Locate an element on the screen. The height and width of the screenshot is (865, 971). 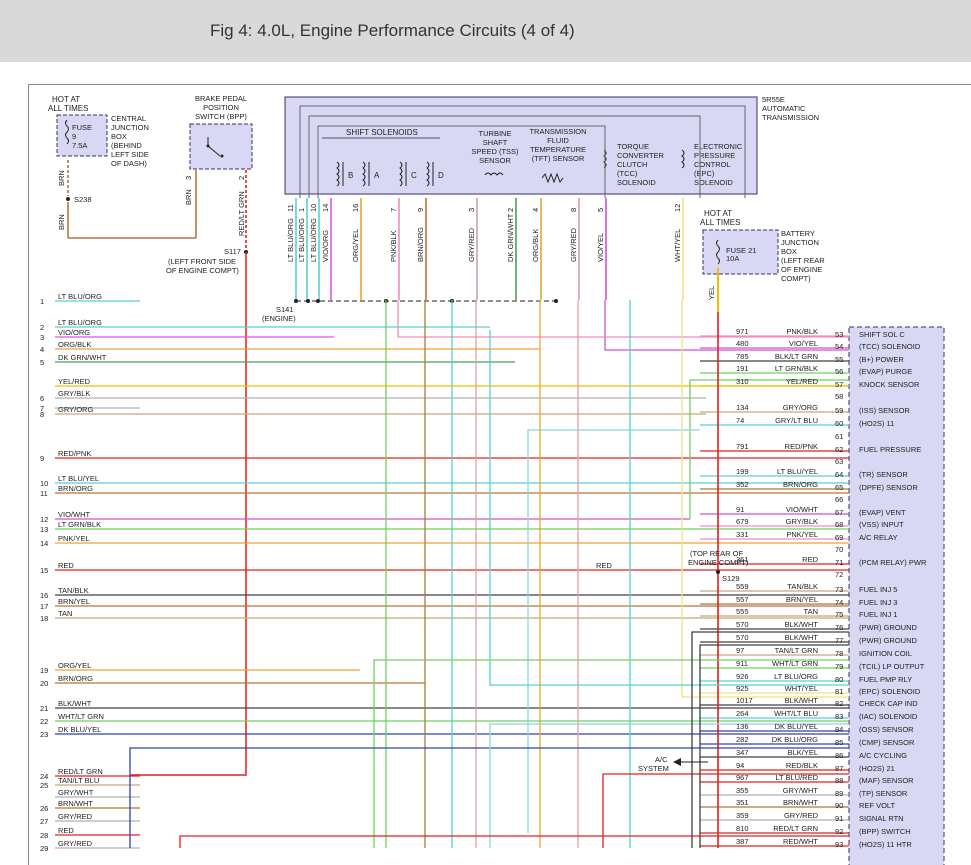
circuit-number: 282 is located at coordinates (742, 739).